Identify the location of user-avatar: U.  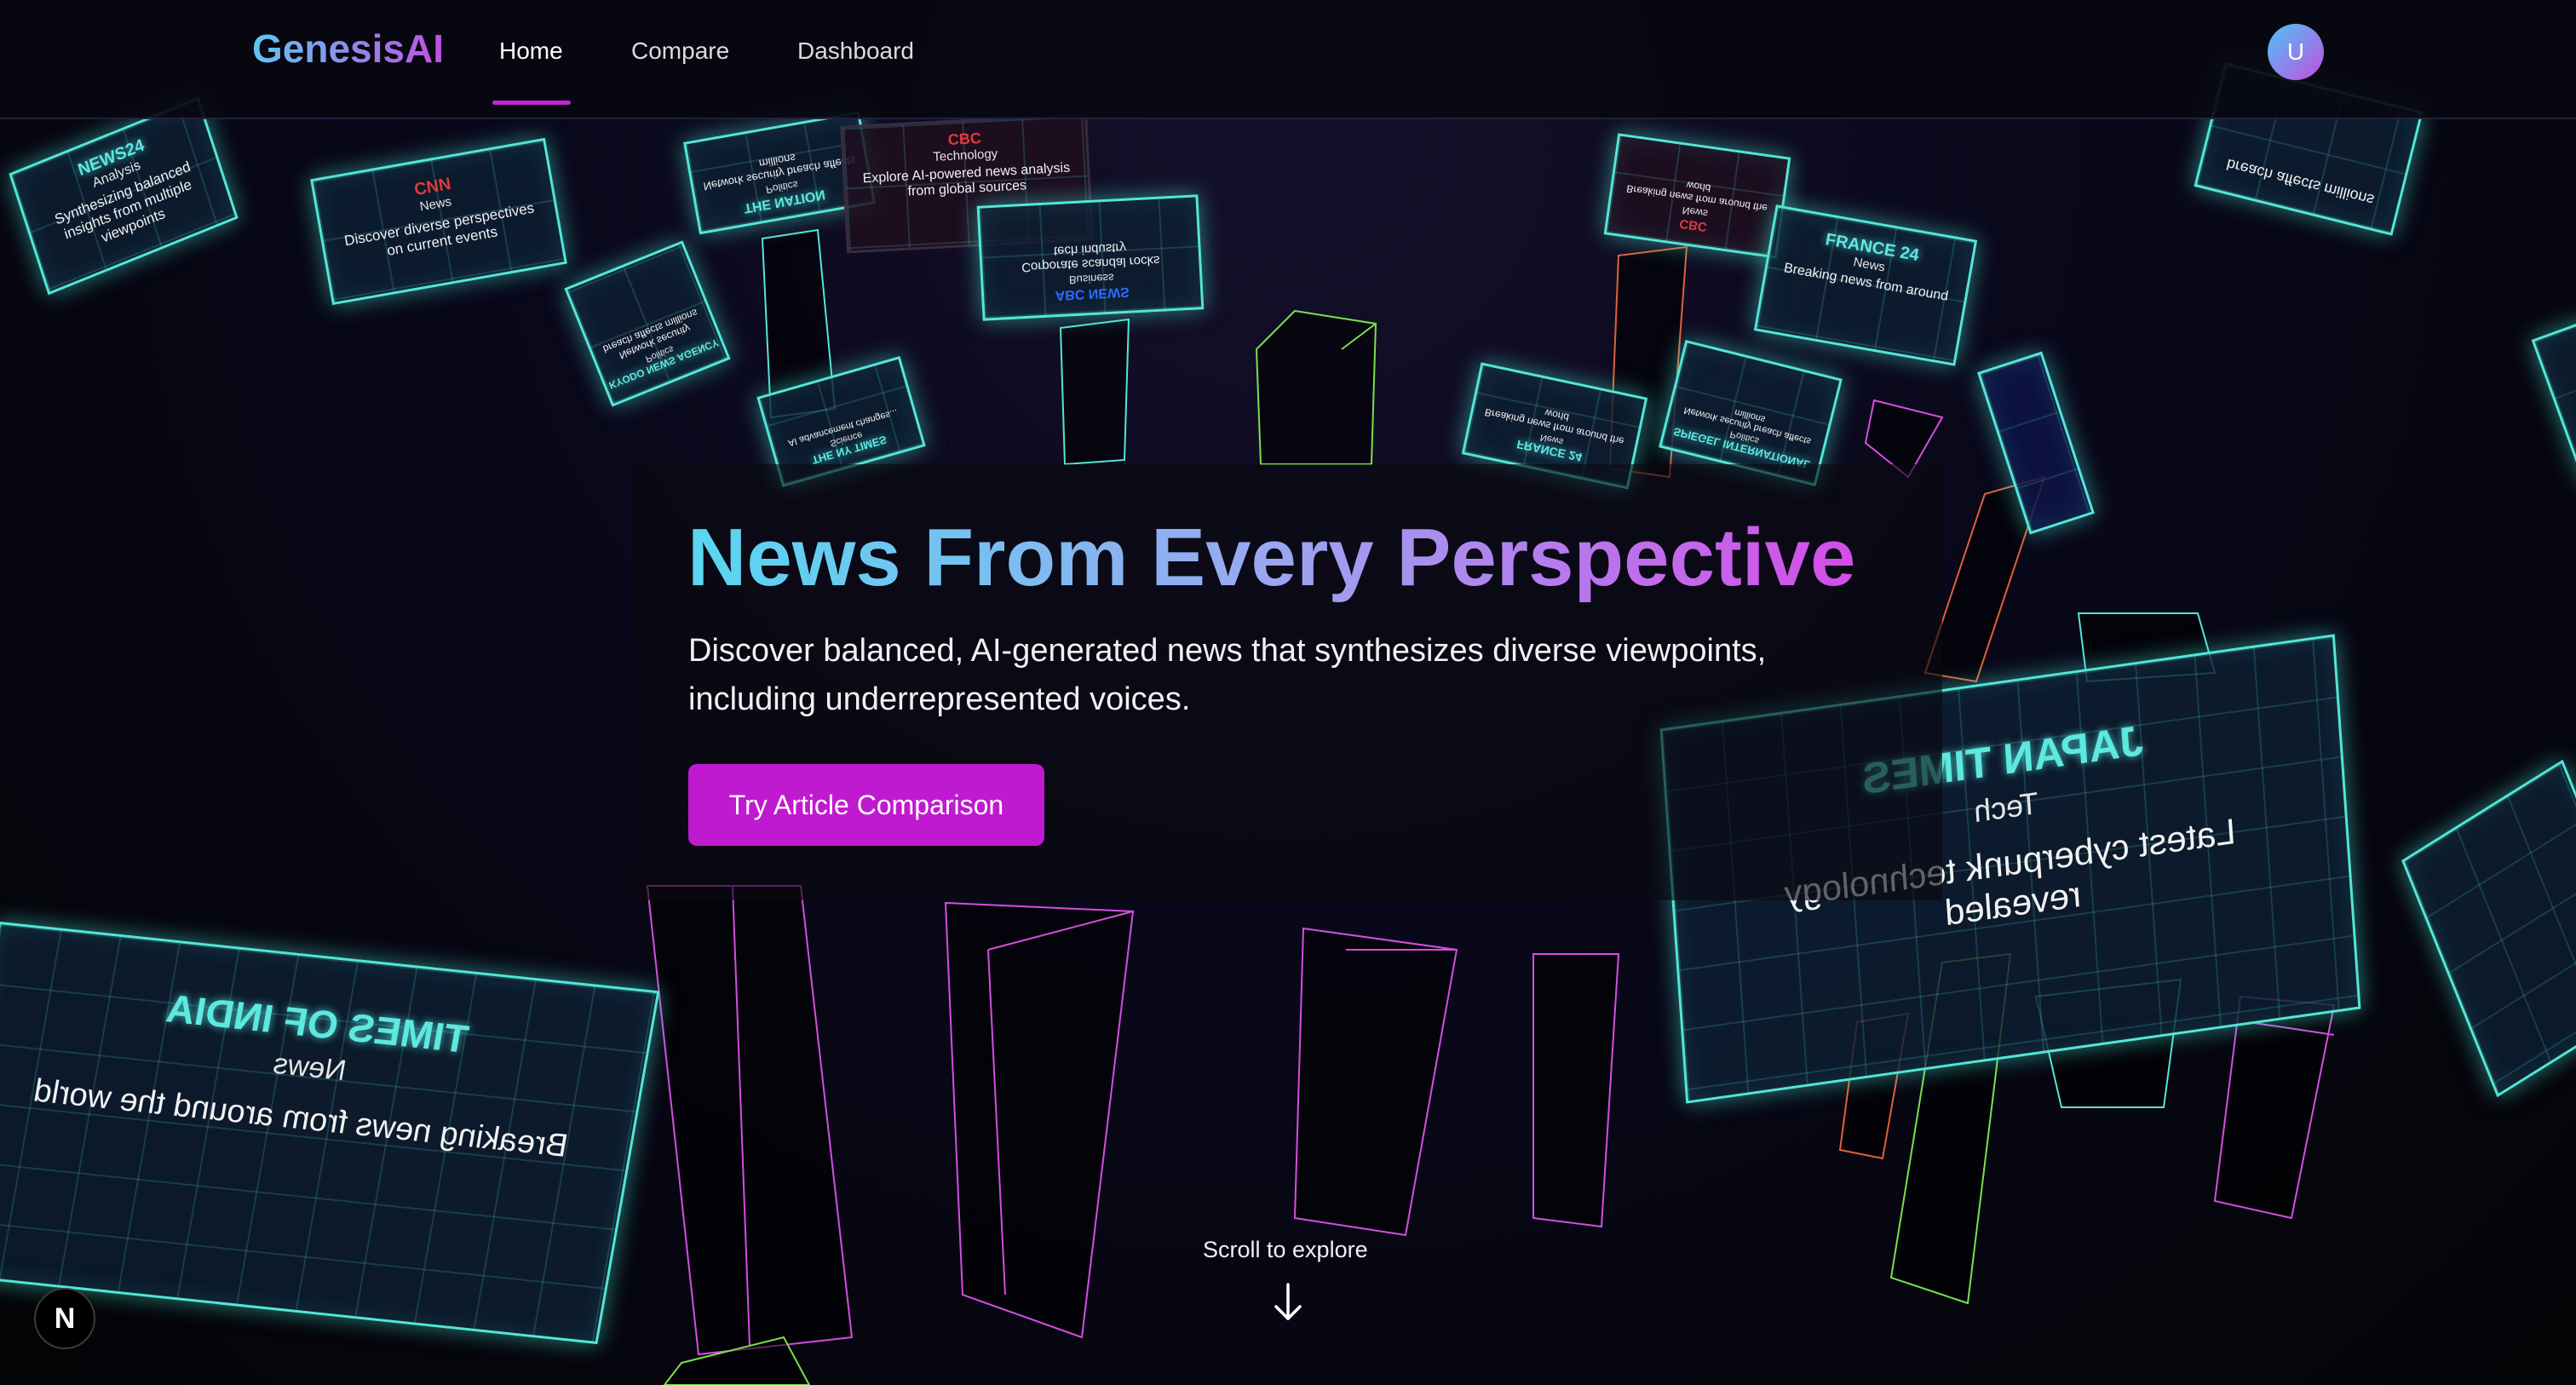
(2296, 52).